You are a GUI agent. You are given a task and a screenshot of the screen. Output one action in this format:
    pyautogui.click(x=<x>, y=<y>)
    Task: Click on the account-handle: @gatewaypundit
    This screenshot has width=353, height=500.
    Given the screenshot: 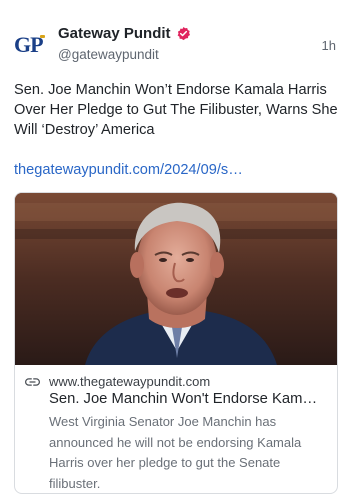 What is the action you would take?
    pyautogui.click(x=108, y=54)
    